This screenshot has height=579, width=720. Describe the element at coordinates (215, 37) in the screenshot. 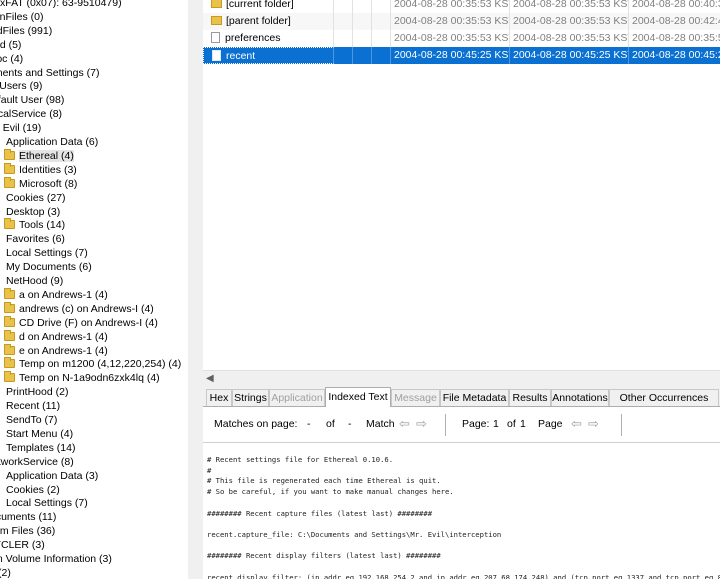

I see `file-icon` at that location.